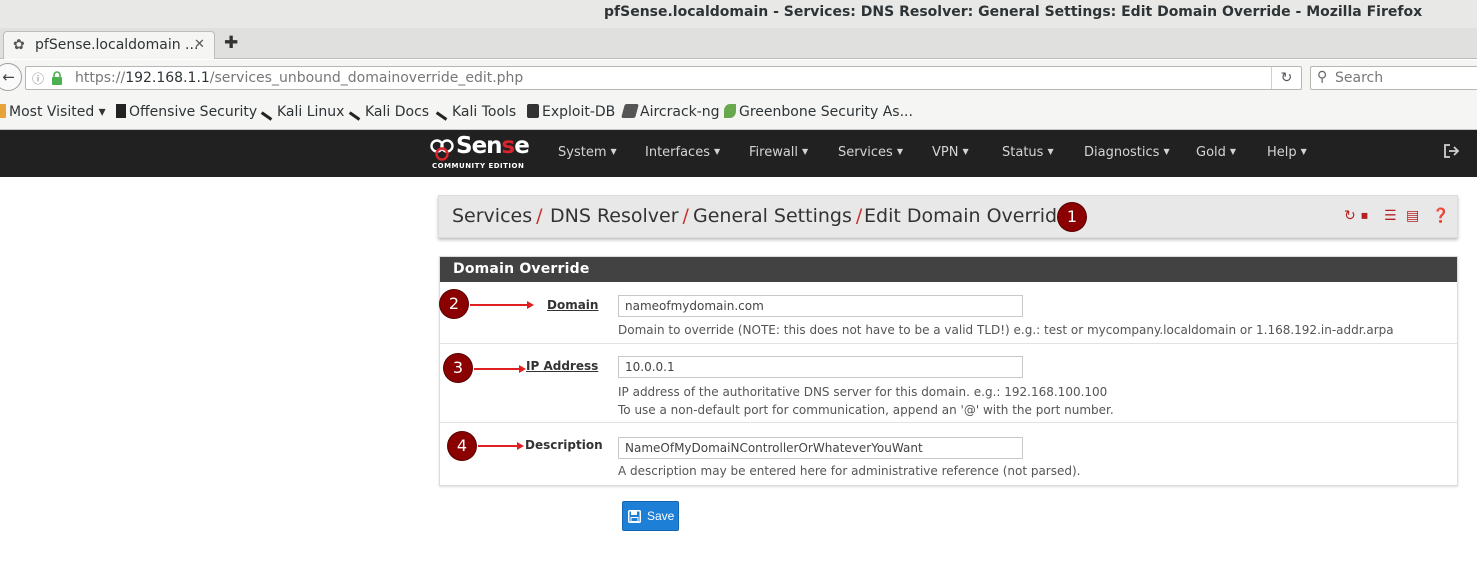 This screenshot has height=565, width=1477. What do you see at coordinates (1028, 152) in the screenshot?
I see `menu-status: Status ▼` at bounding box center [1028, 152].